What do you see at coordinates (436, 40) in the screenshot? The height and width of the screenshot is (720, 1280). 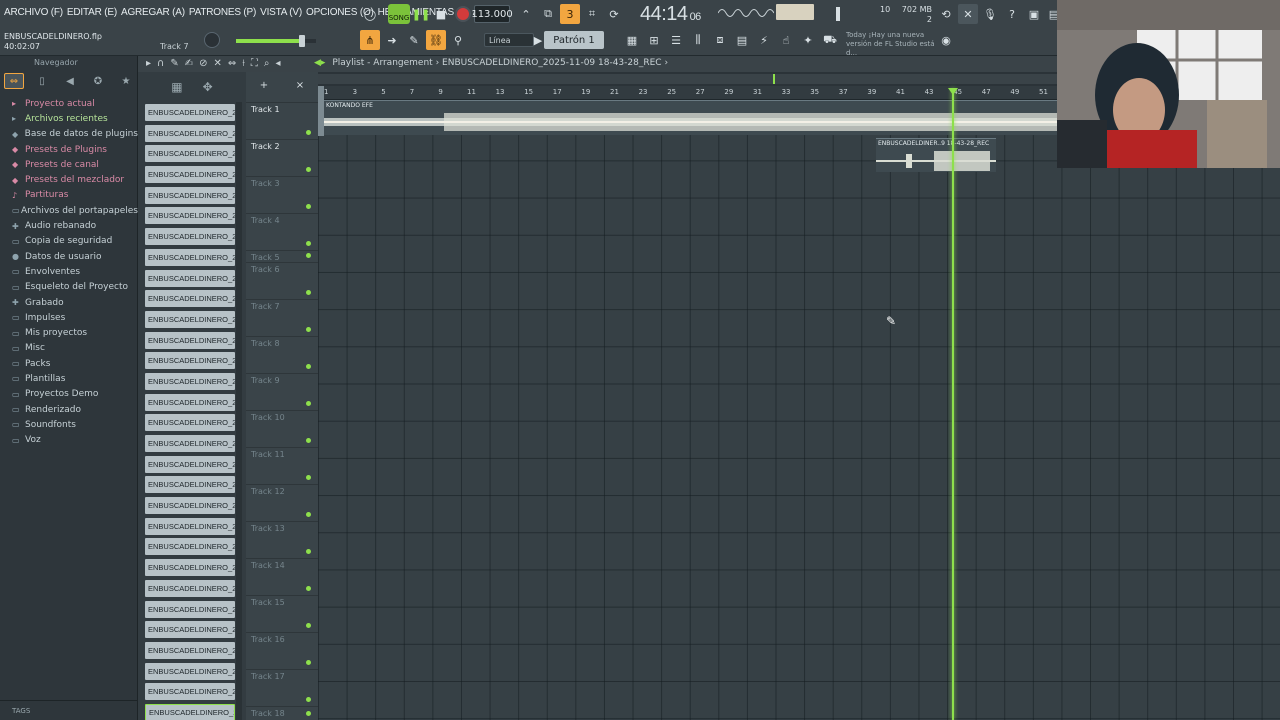 I see `link-icon: ⛓` at bounding box center [436, 40].